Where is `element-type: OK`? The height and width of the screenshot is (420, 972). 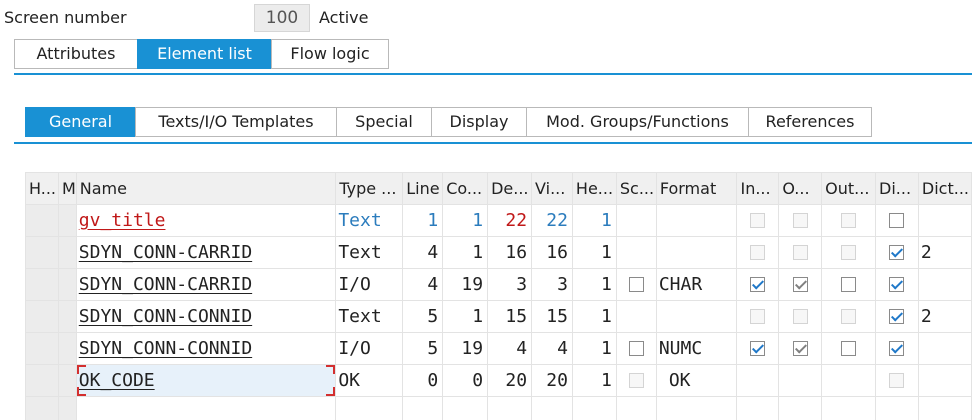 element-type: OK is located at coordinates (369, 380).